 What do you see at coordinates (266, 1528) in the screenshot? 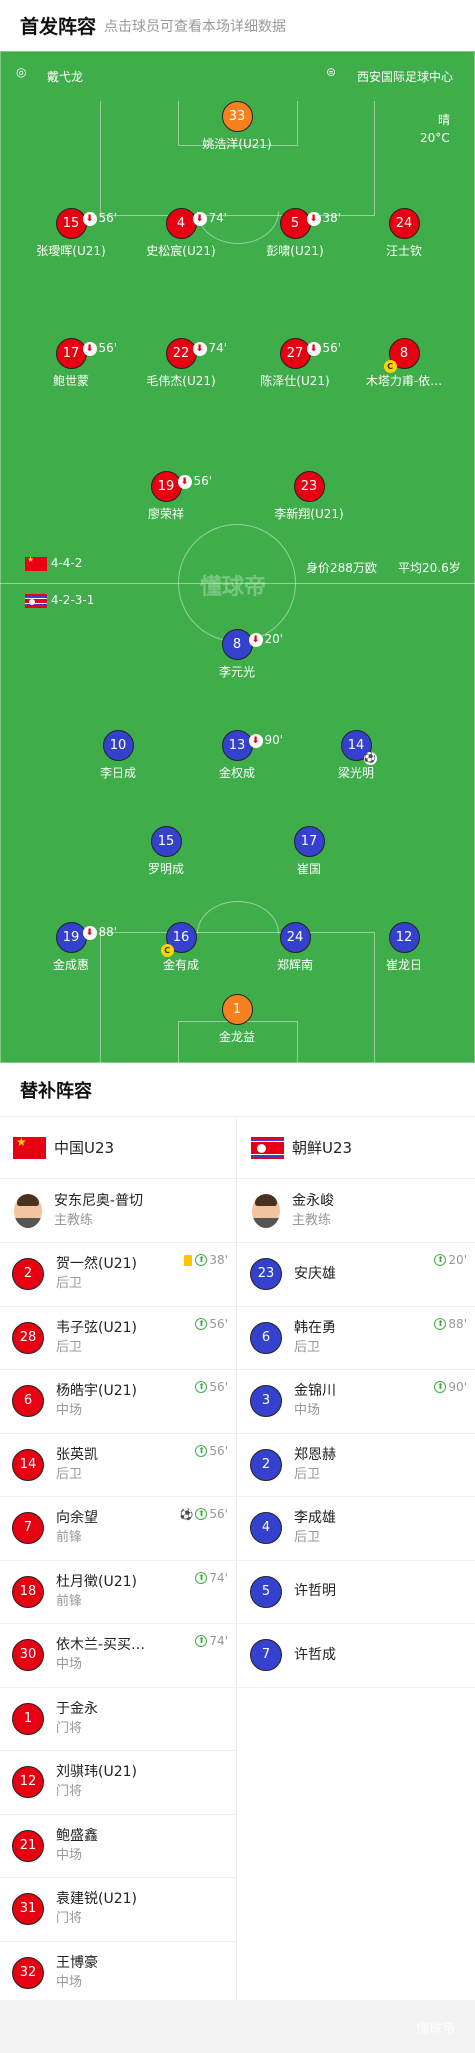
I see `player-number-text: 4` at bounding box center [266, 1528].